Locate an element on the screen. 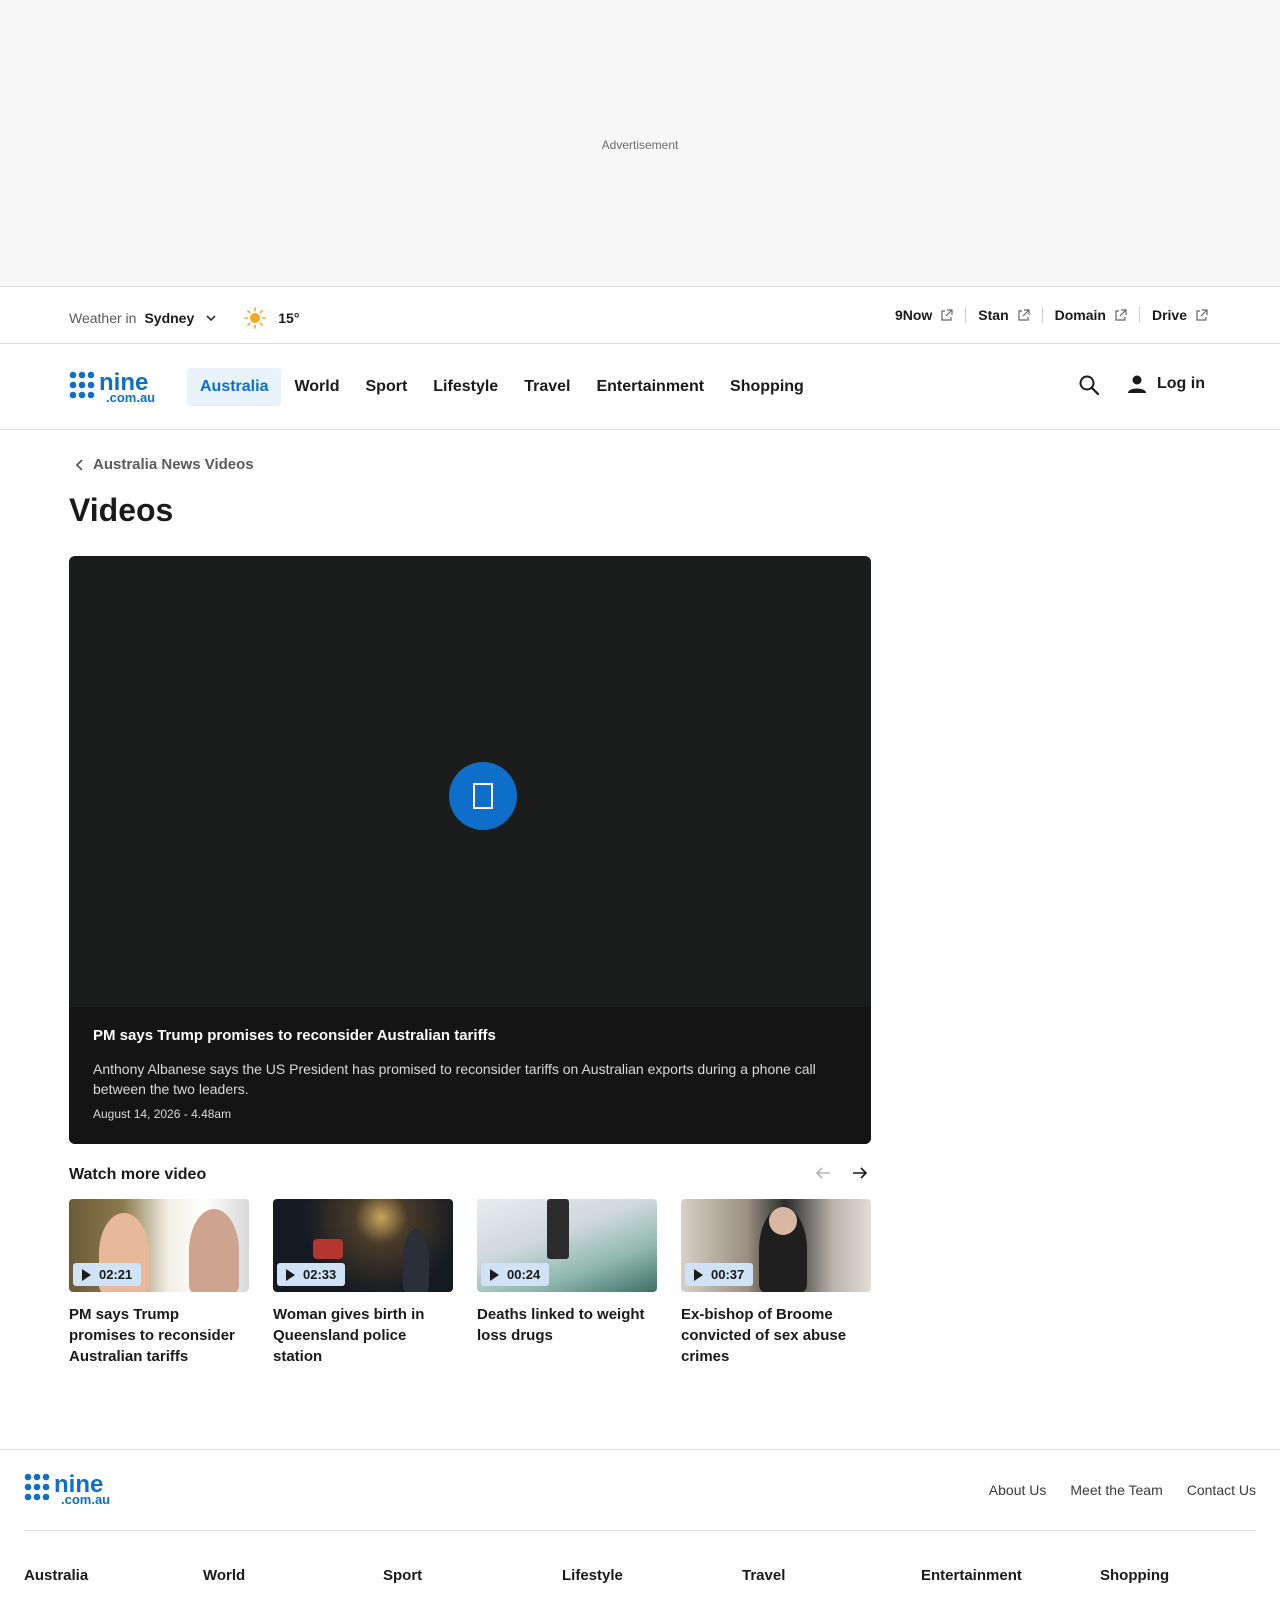  footer-section-shopping: Shopping is located at coordinates (1134, 1575).